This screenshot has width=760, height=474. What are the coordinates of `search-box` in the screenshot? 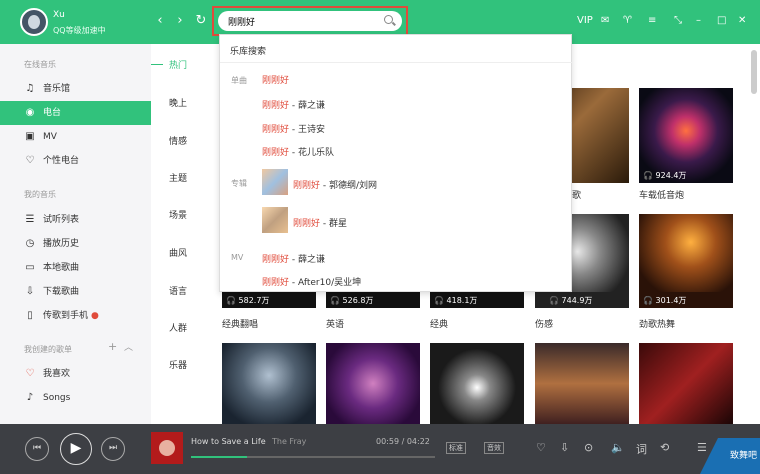 It's located at (310, 21).